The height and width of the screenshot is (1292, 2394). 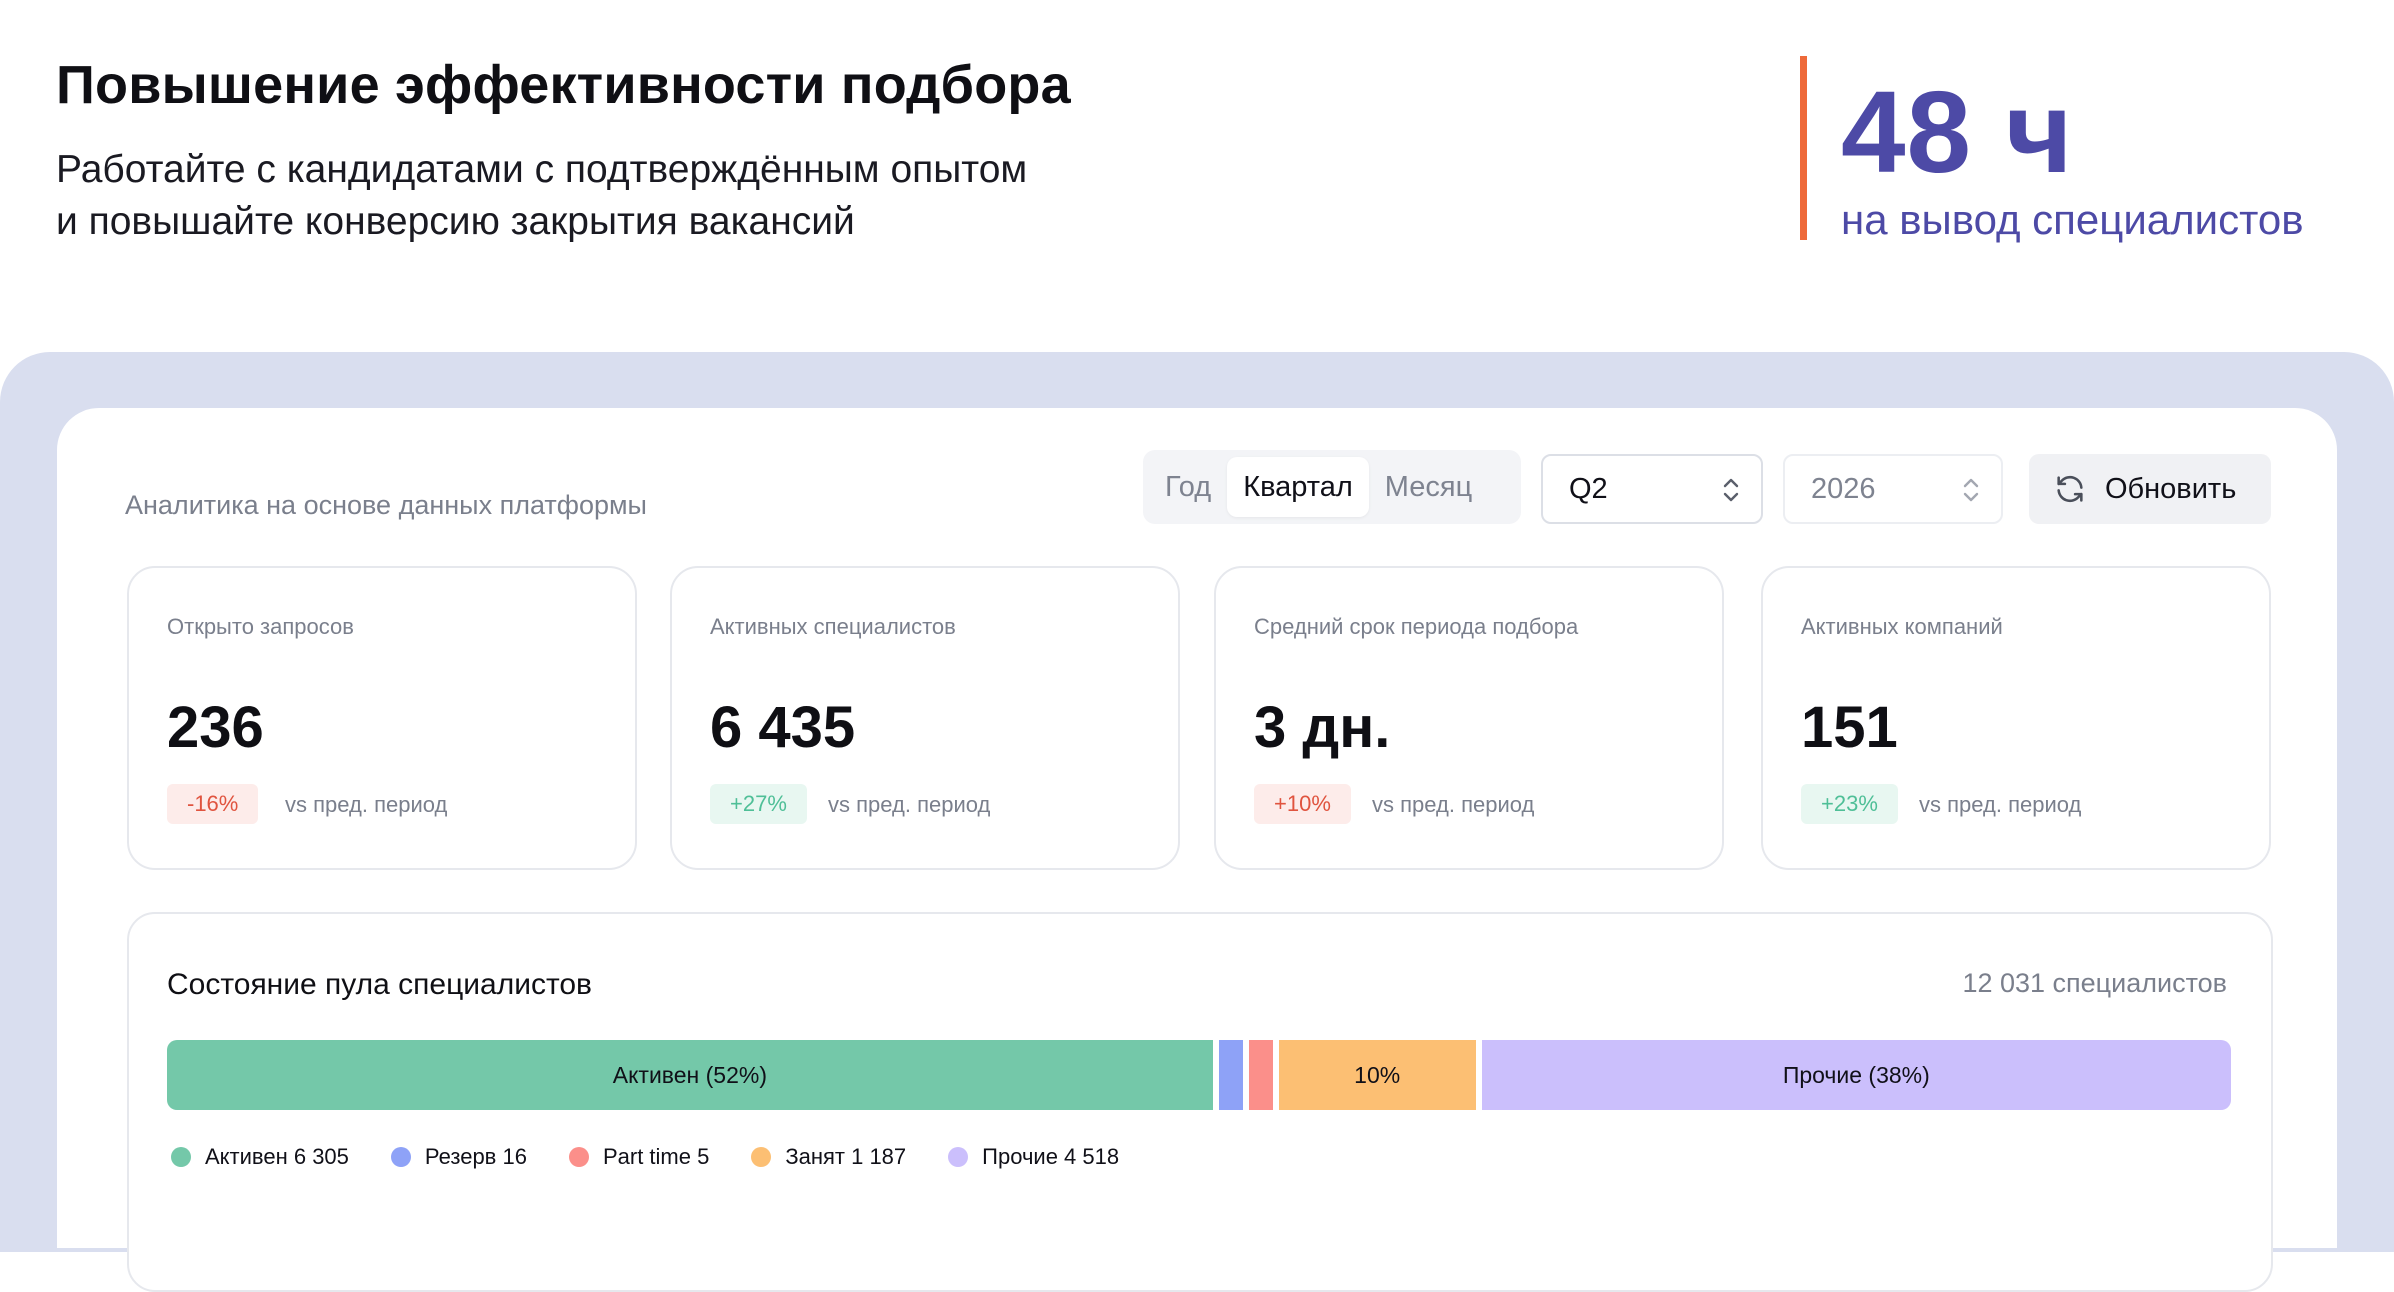 I want to click on kpi-value: 3 дн., so click(x=1322, y=727).